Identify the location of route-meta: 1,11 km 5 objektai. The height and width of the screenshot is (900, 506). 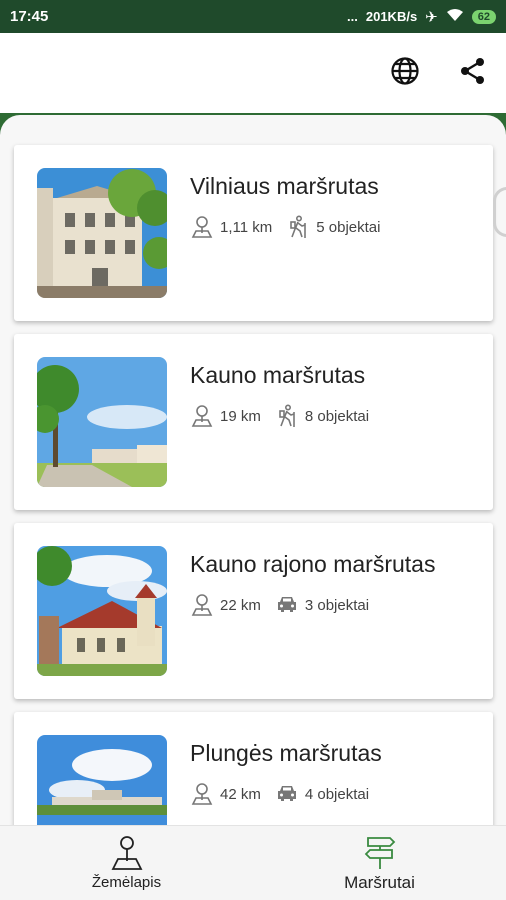
(285, 227).